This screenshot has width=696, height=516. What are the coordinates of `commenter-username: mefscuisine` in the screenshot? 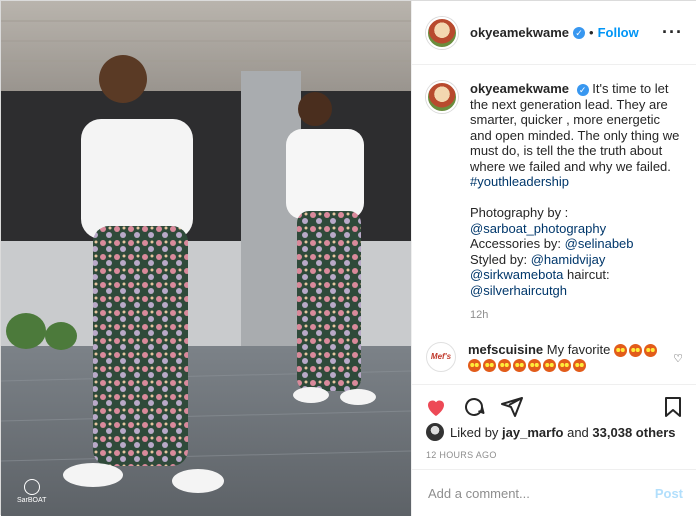 It's located at (505, 349).